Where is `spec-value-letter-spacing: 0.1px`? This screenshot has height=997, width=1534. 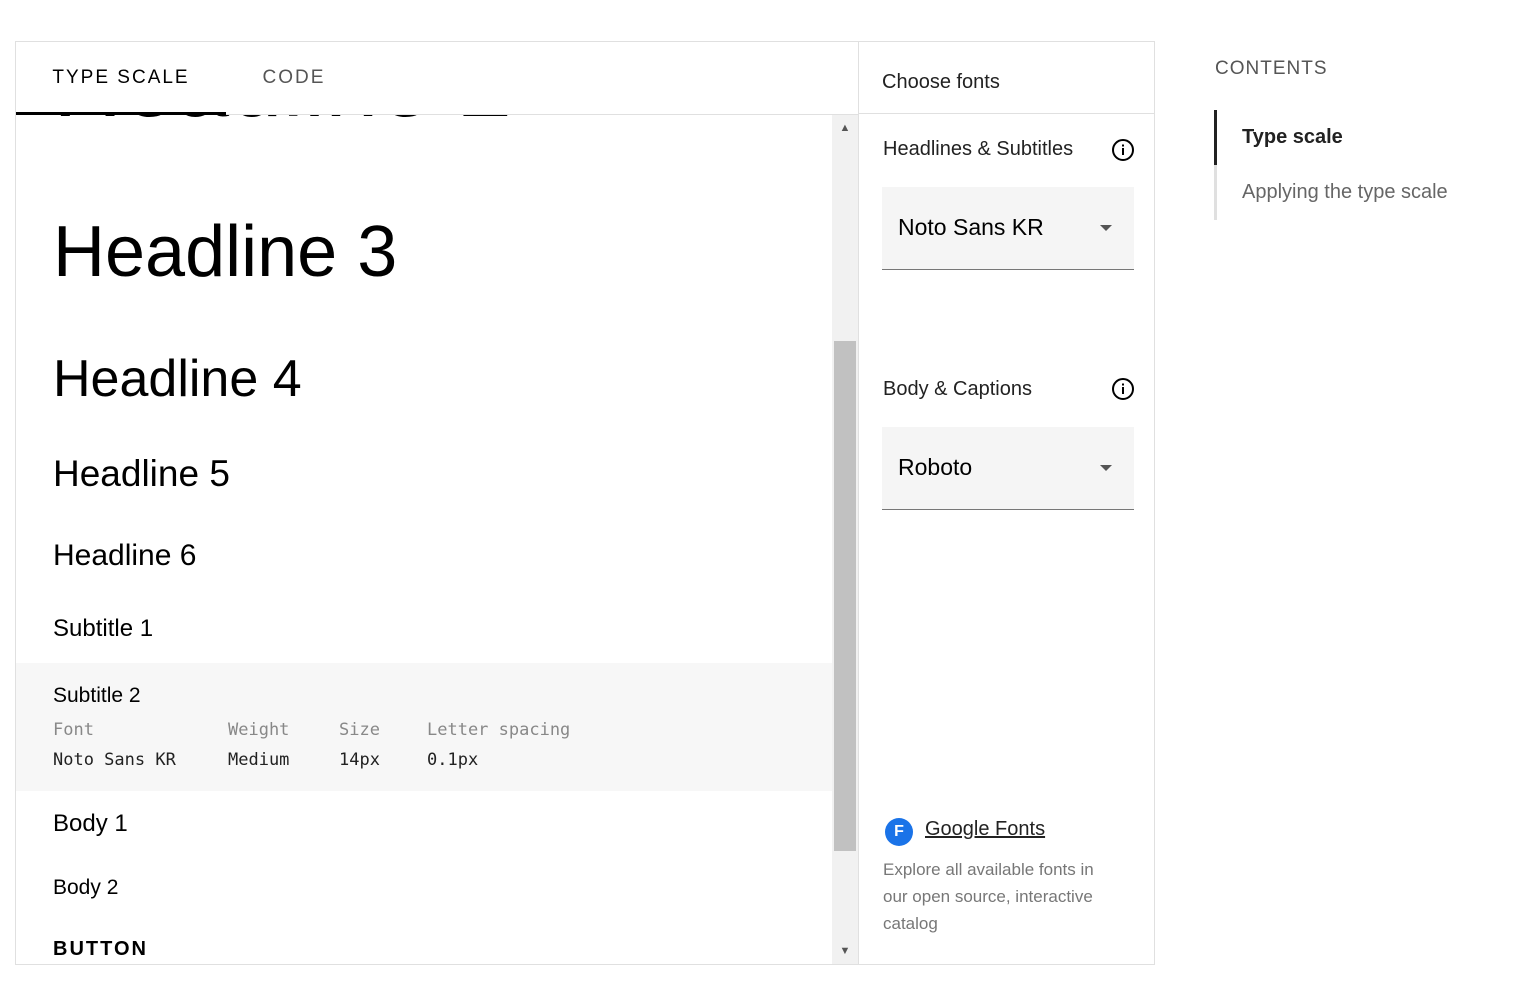 spec-value-letter-spacing: 0.1px is located at coordinates (453, 760).